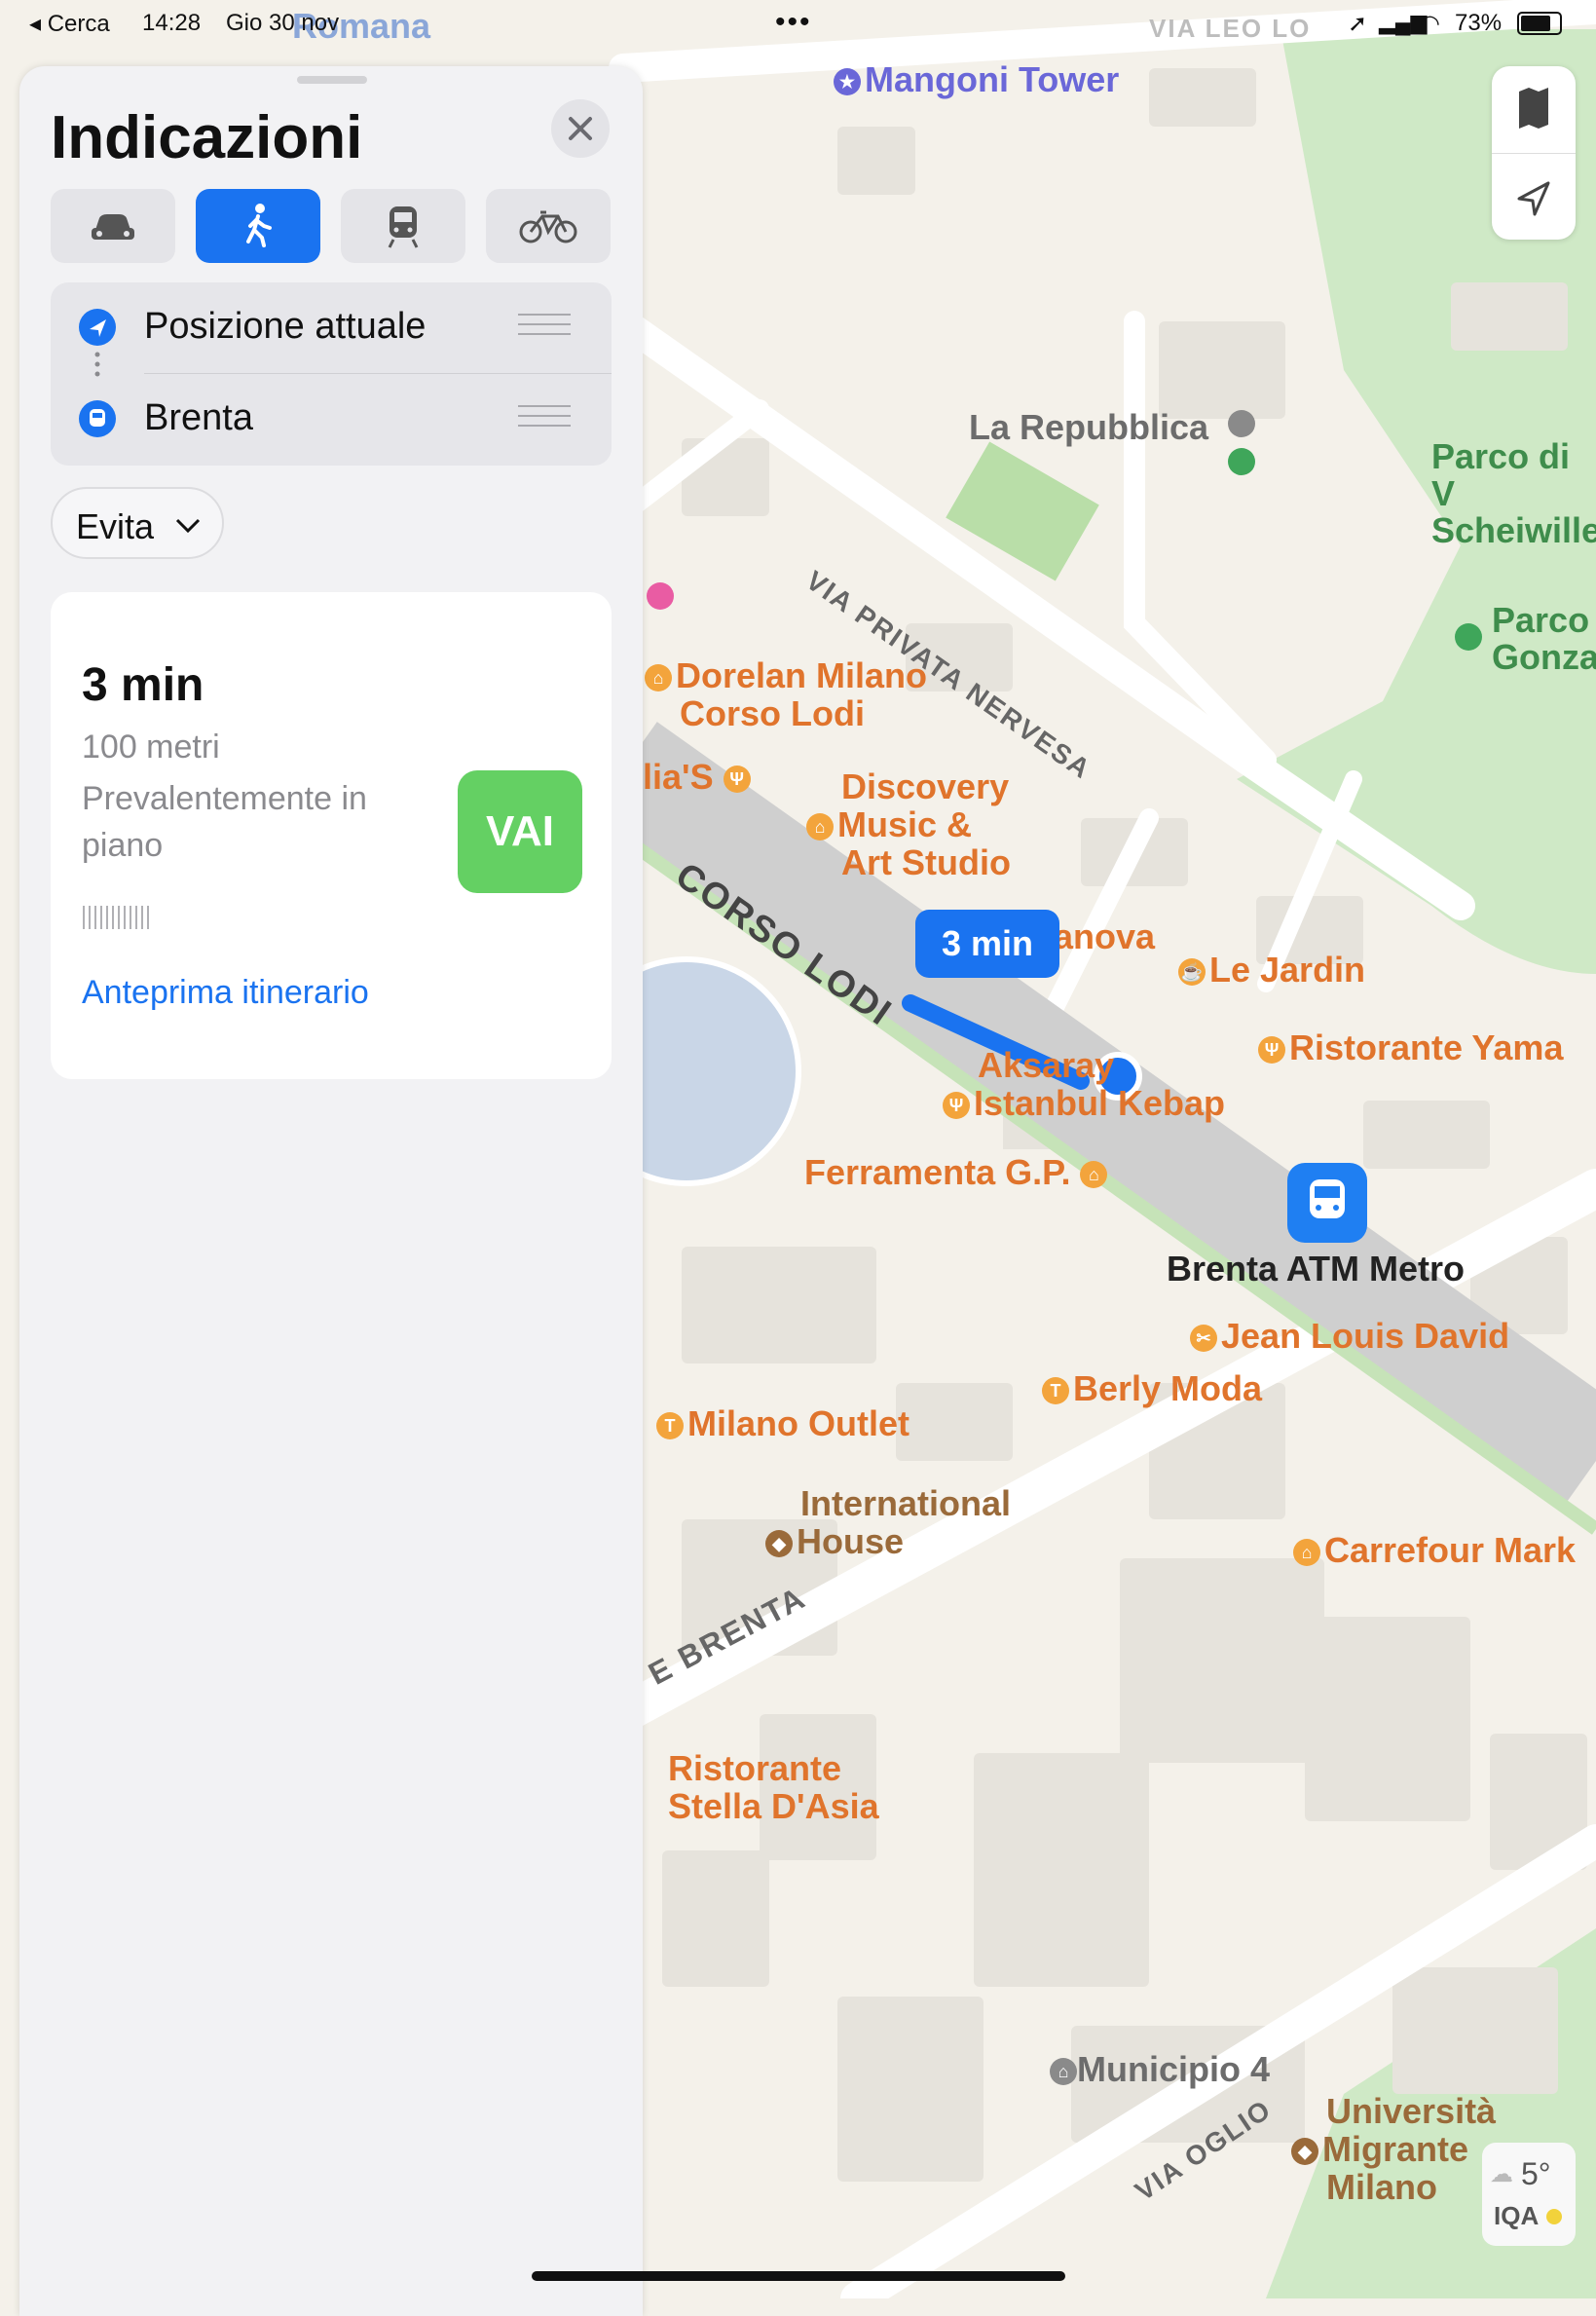  I want to click on mode-bike-button, so click(549, 226).